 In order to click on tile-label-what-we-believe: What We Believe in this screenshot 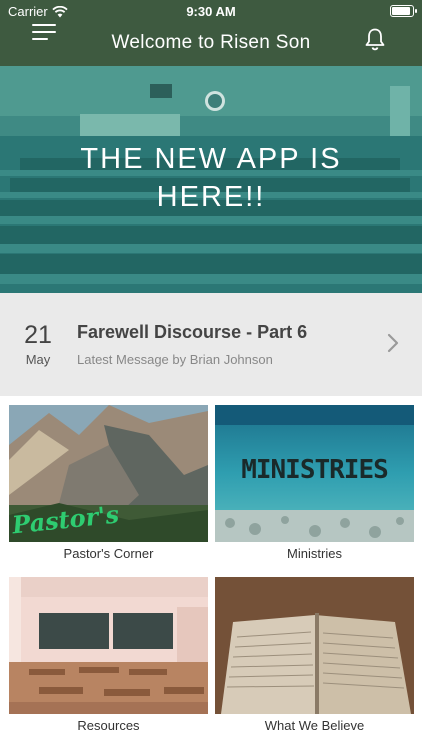, I will do `click(314, 725)`.